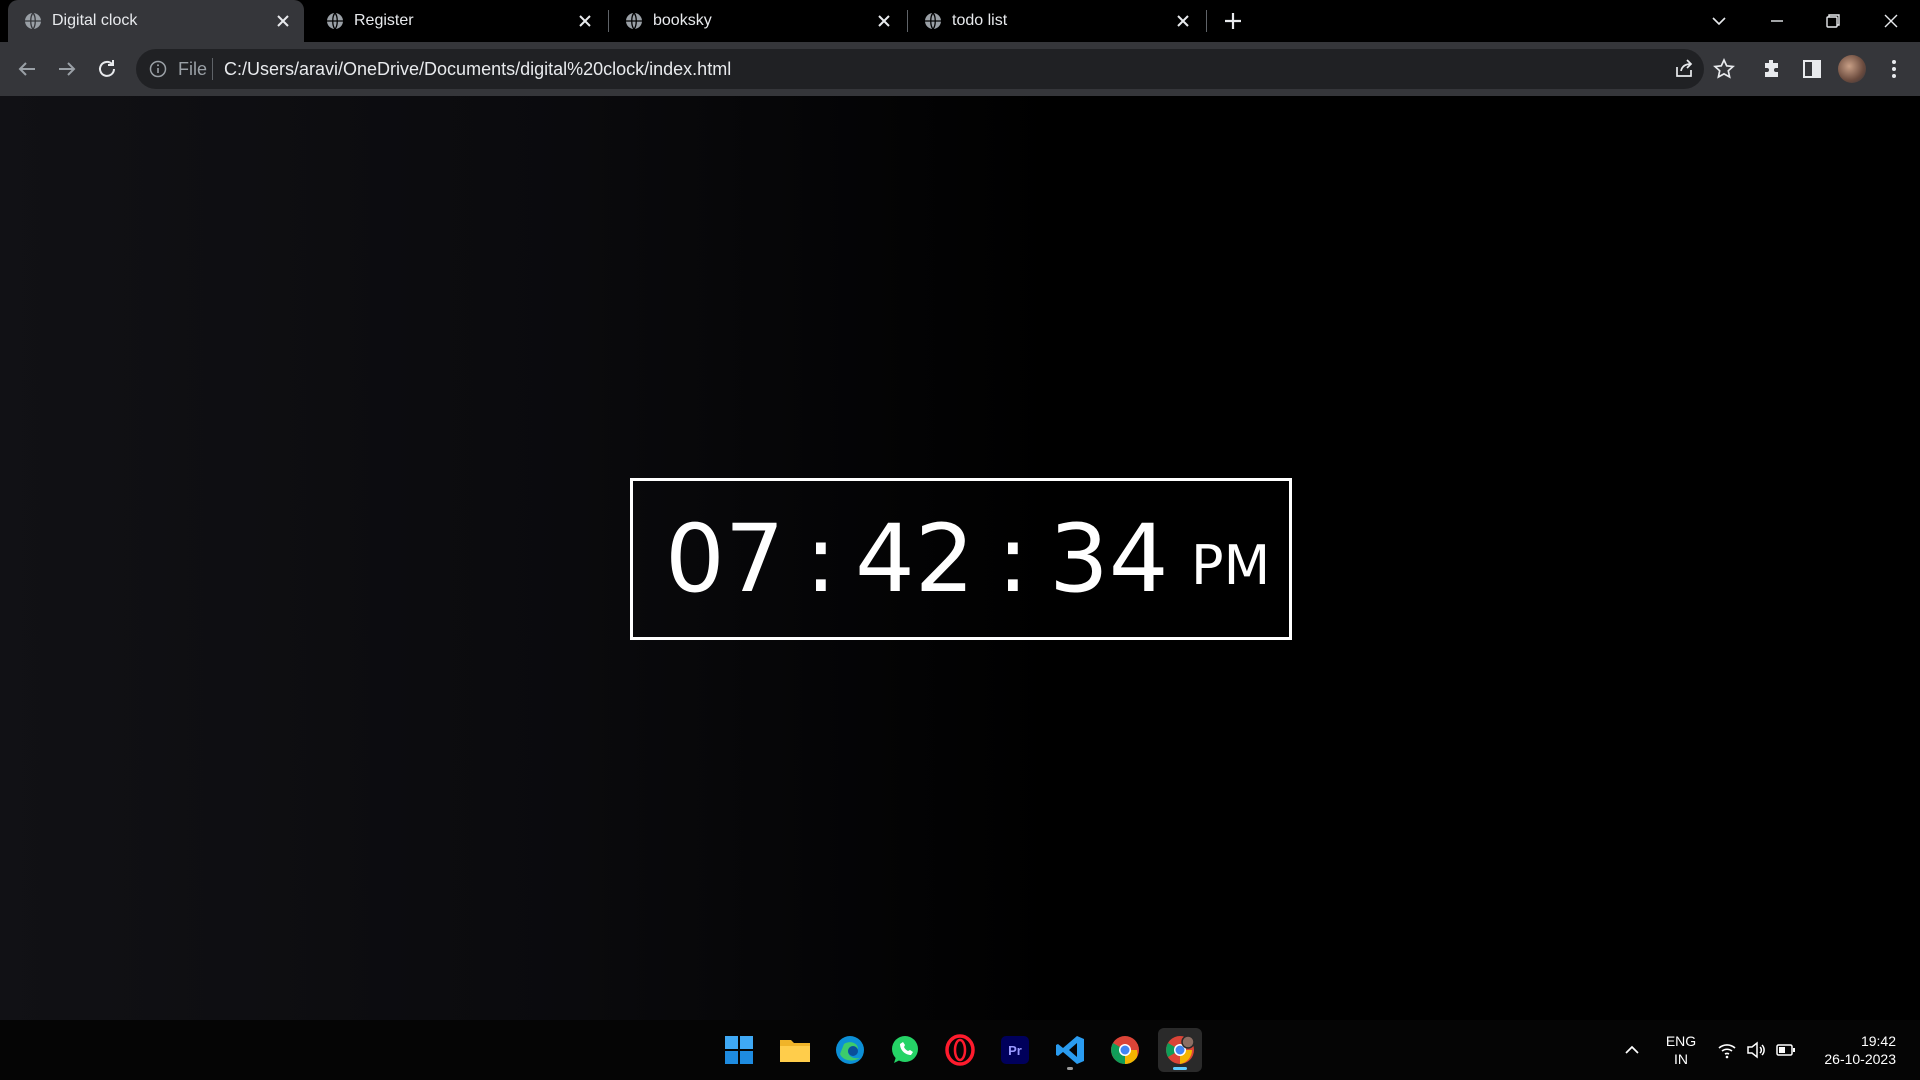 This screenshot has height=1080, width=1920. Describe the element at coordinates (1206, 21) in the screenshot. I see `tab-separator` at that location.